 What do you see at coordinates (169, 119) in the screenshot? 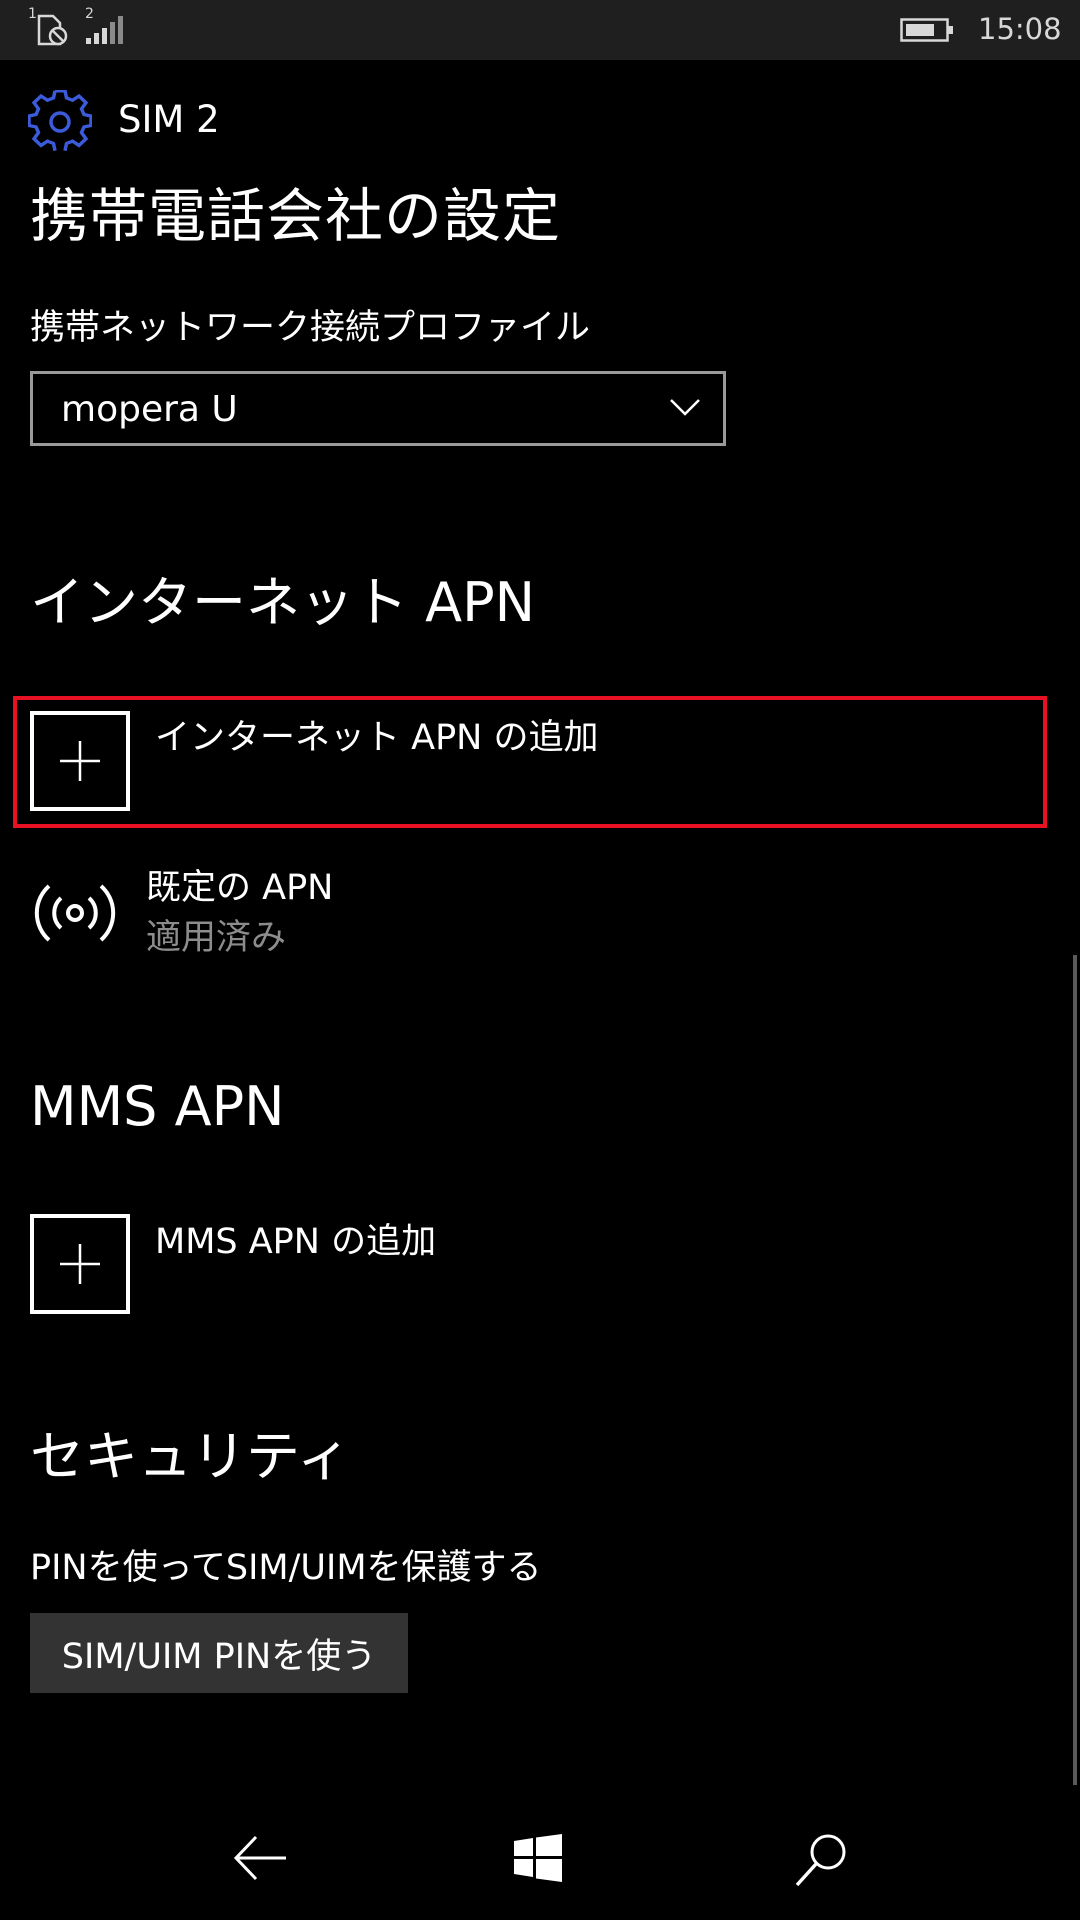
I see `header-title: SIM 2` at bounding box center [169, 119].